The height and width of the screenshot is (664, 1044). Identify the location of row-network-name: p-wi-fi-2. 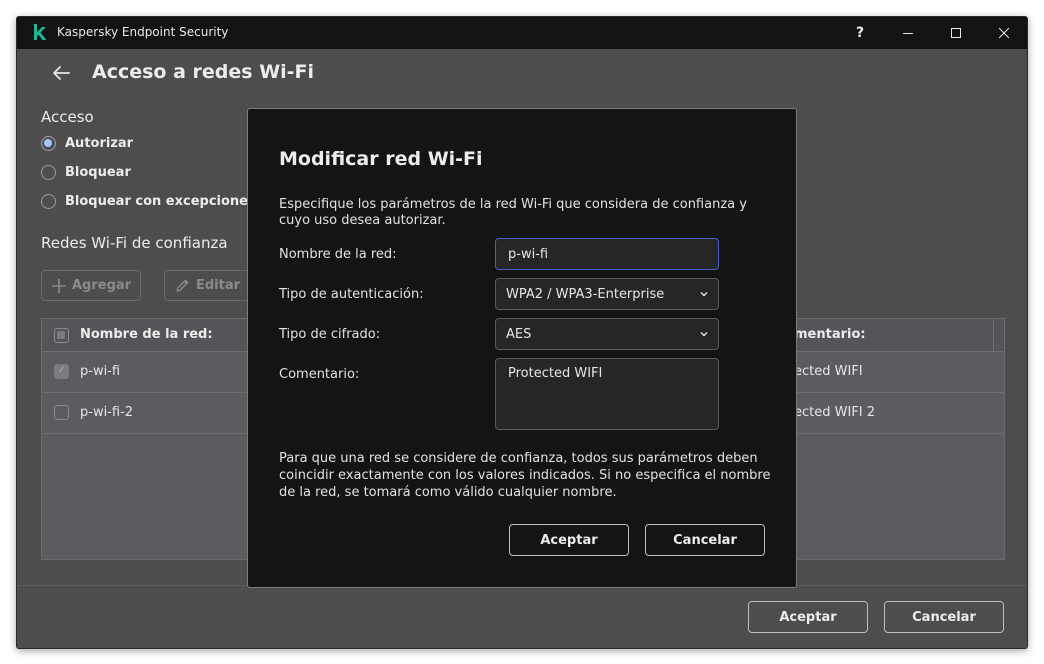
(107, 412).